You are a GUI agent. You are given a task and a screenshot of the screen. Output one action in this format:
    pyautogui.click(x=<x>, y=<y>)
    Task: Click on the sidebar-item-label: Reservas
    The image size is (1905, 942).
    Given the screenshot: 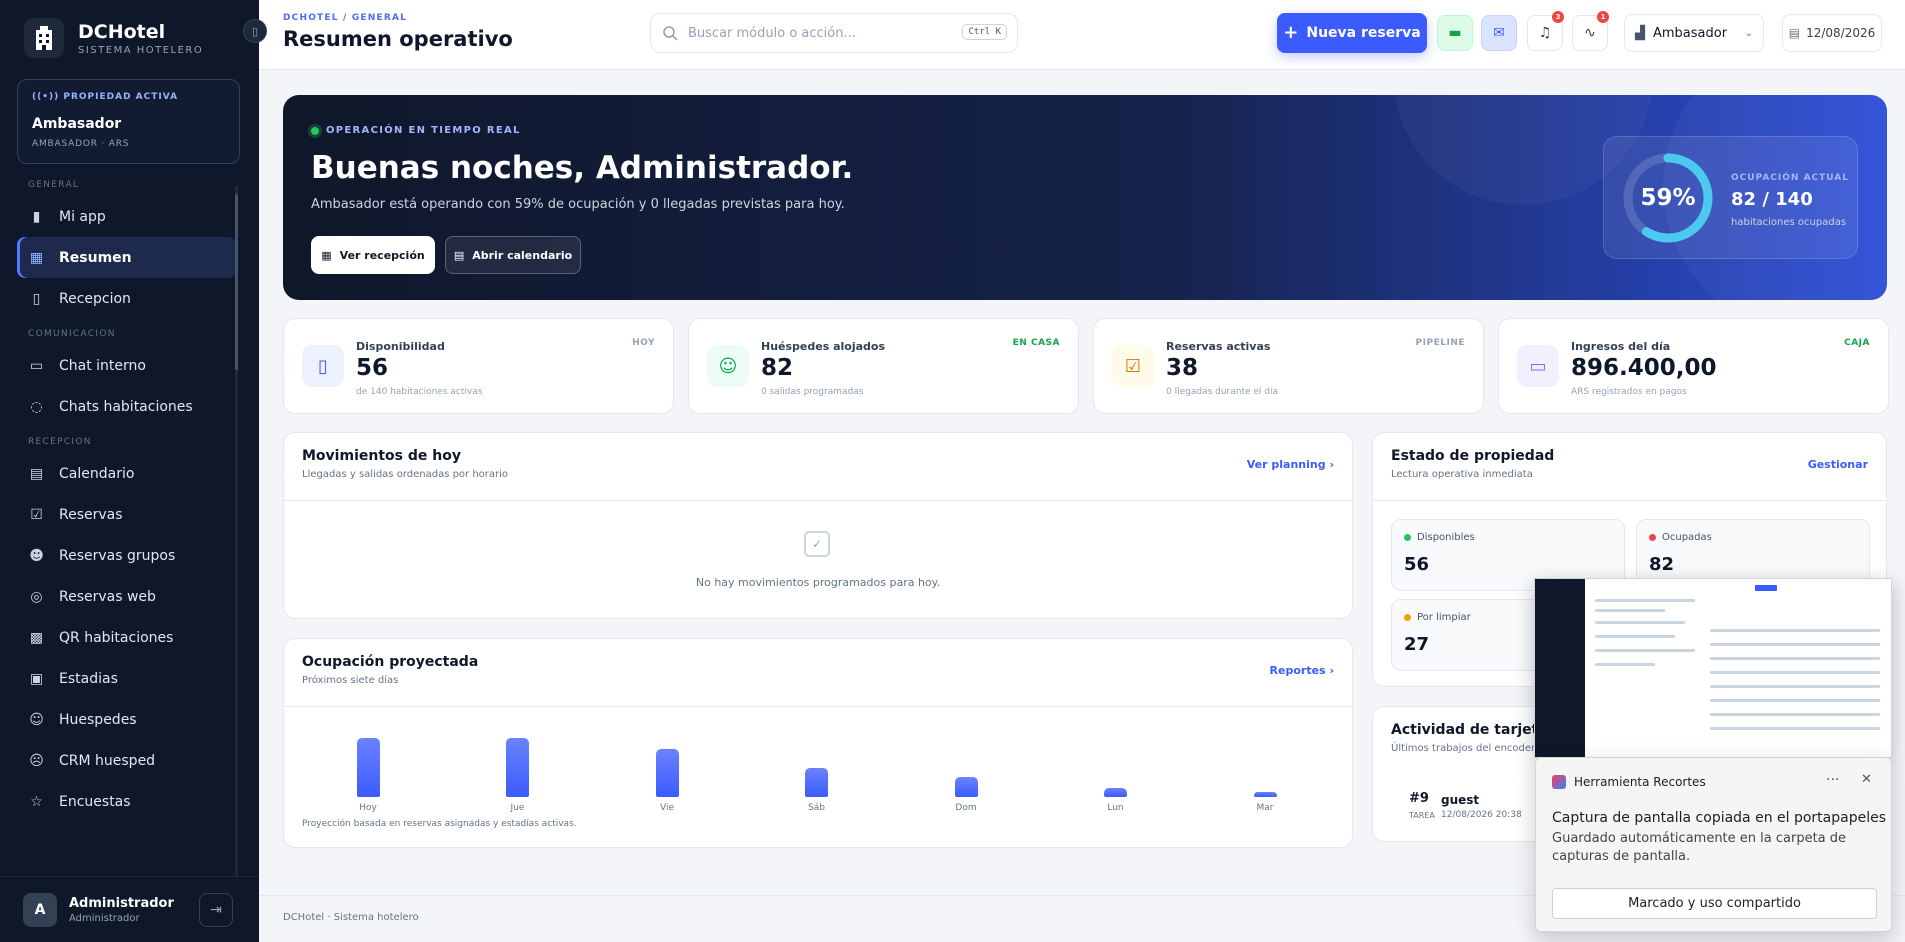 What is the action you would take?
    pyautogui.click(x=91, y=514)
    